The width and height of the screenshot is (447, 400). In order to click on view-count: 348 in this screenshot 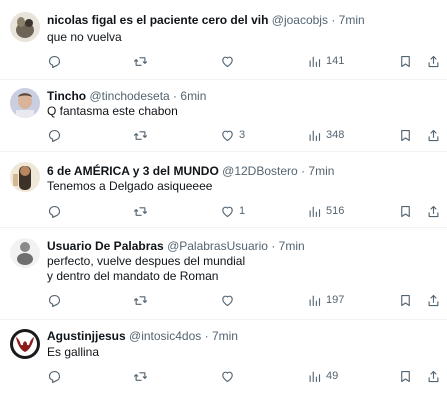, I will do `click(335, 135)`.